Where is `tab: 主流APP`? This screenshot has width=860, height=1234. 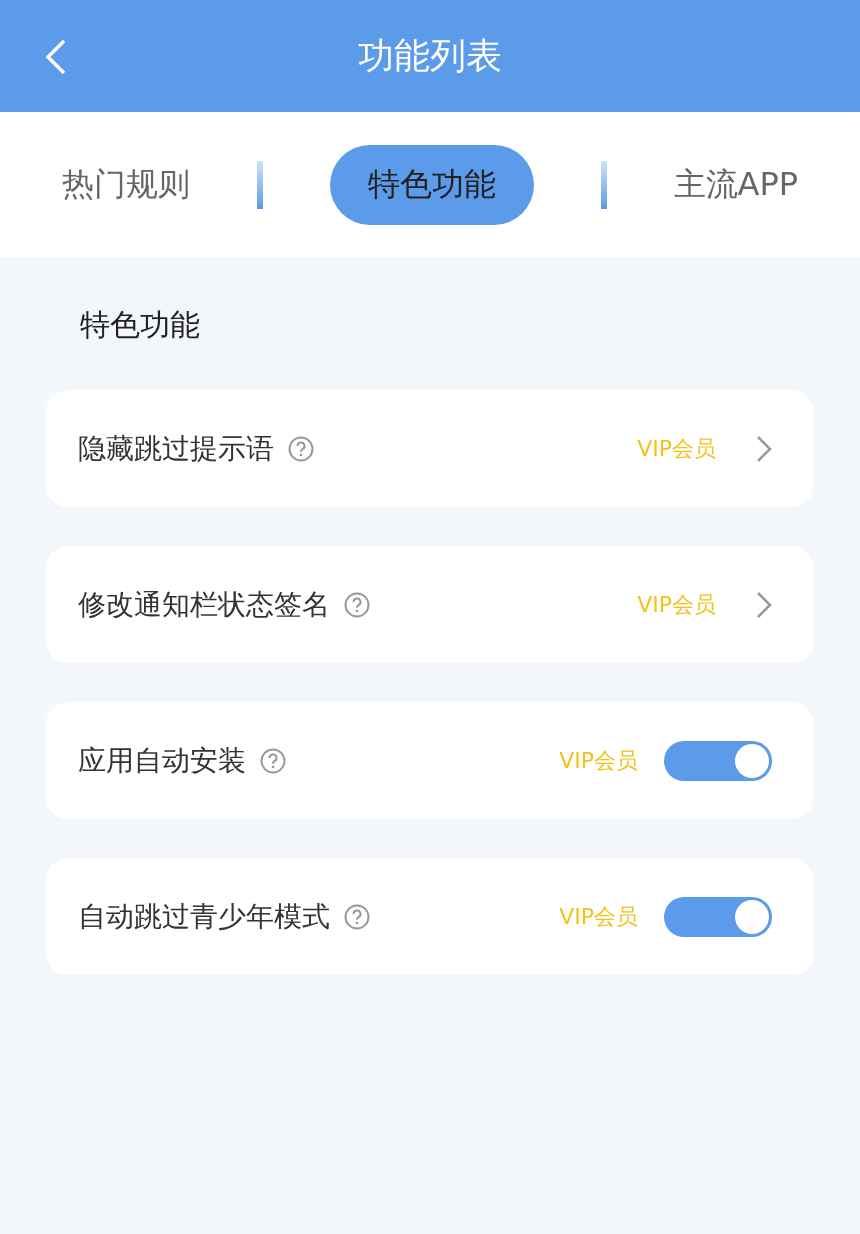
tab: 主流APP is located at coordinates (735, 184).